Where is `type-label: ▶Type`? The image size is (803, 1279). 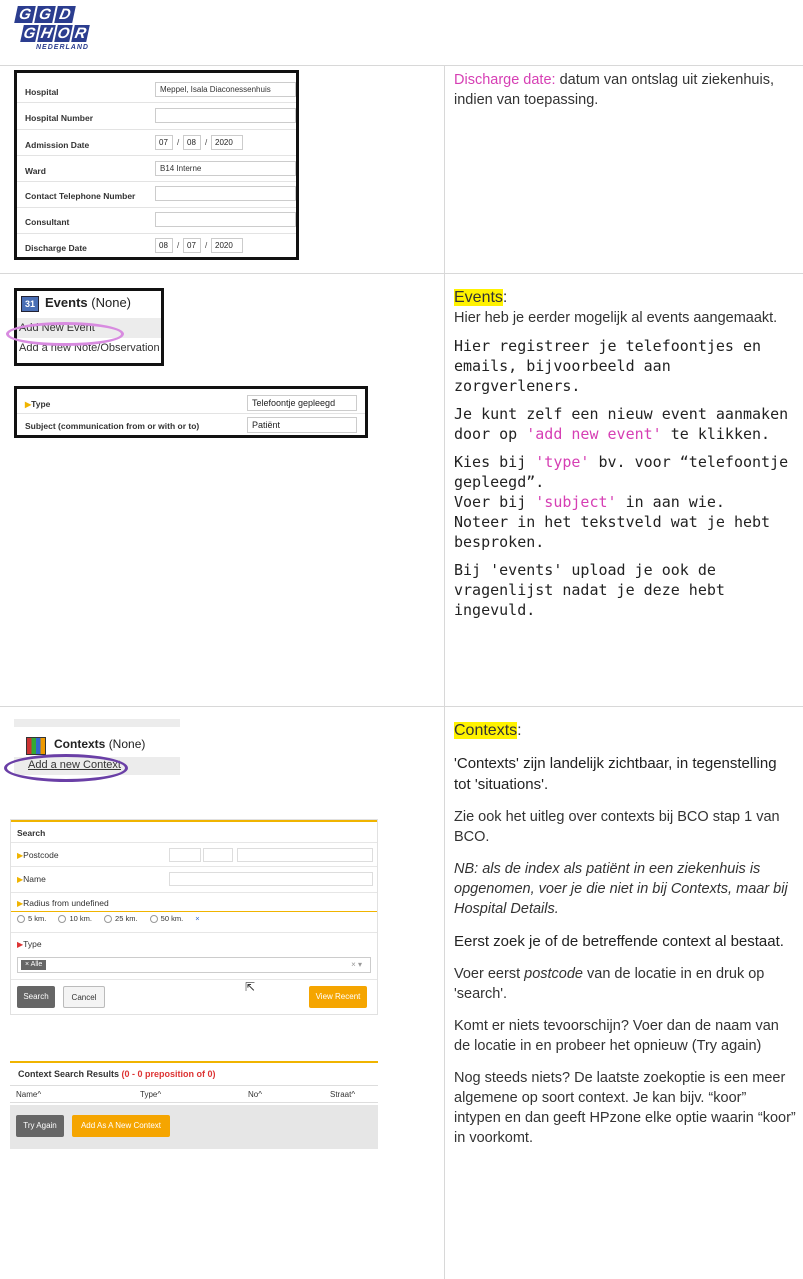 type-label: ▶Type is located at coordinates (29, 944).